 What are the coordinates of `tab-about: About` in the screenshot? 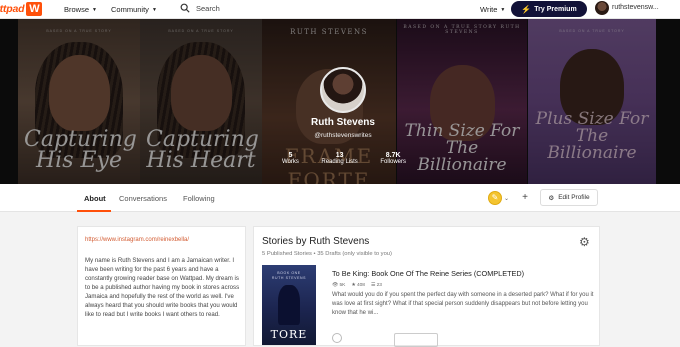 It's located at (95, 198).